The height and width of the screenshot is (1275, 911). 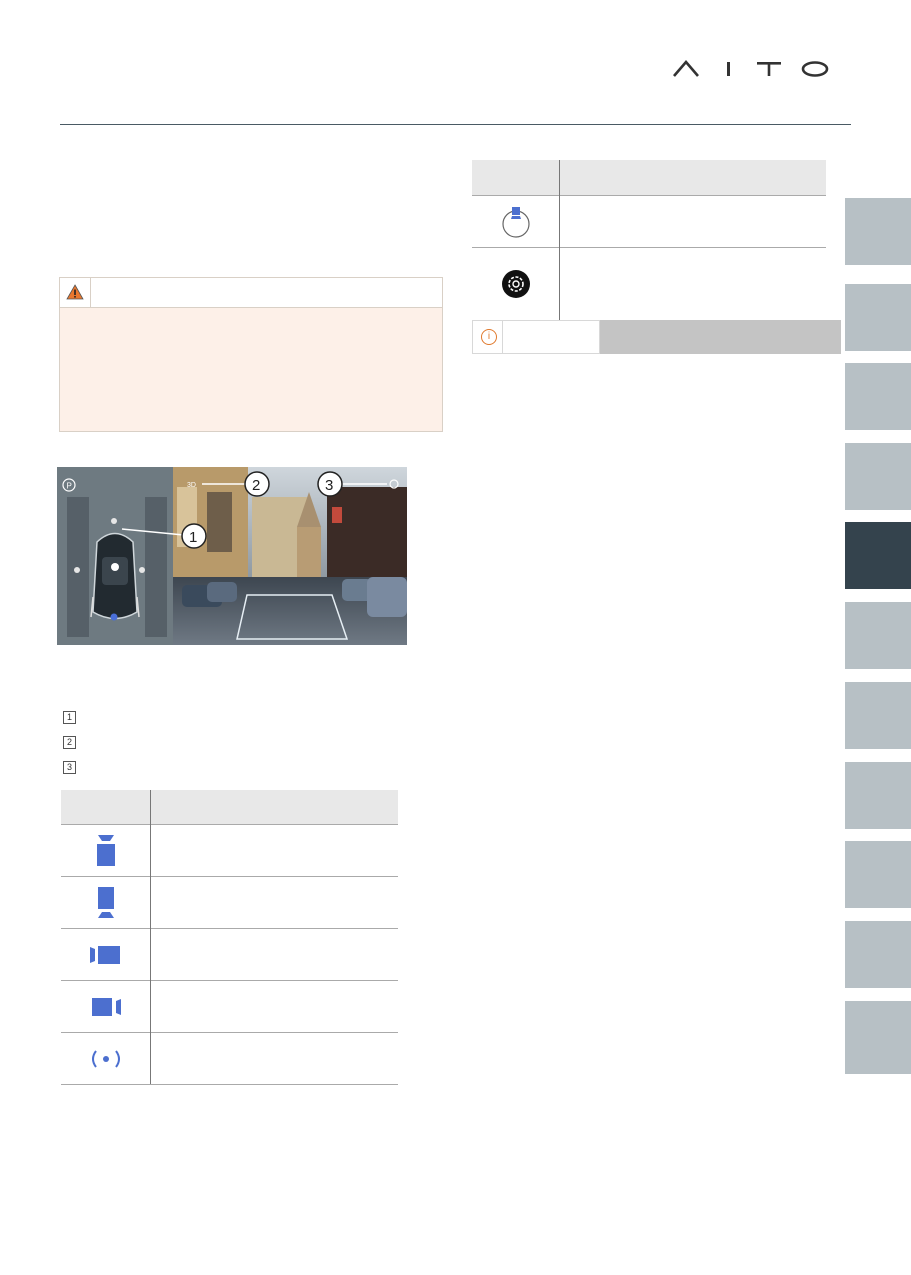 I want to click on note-row: i, so click(x=656, y=337).